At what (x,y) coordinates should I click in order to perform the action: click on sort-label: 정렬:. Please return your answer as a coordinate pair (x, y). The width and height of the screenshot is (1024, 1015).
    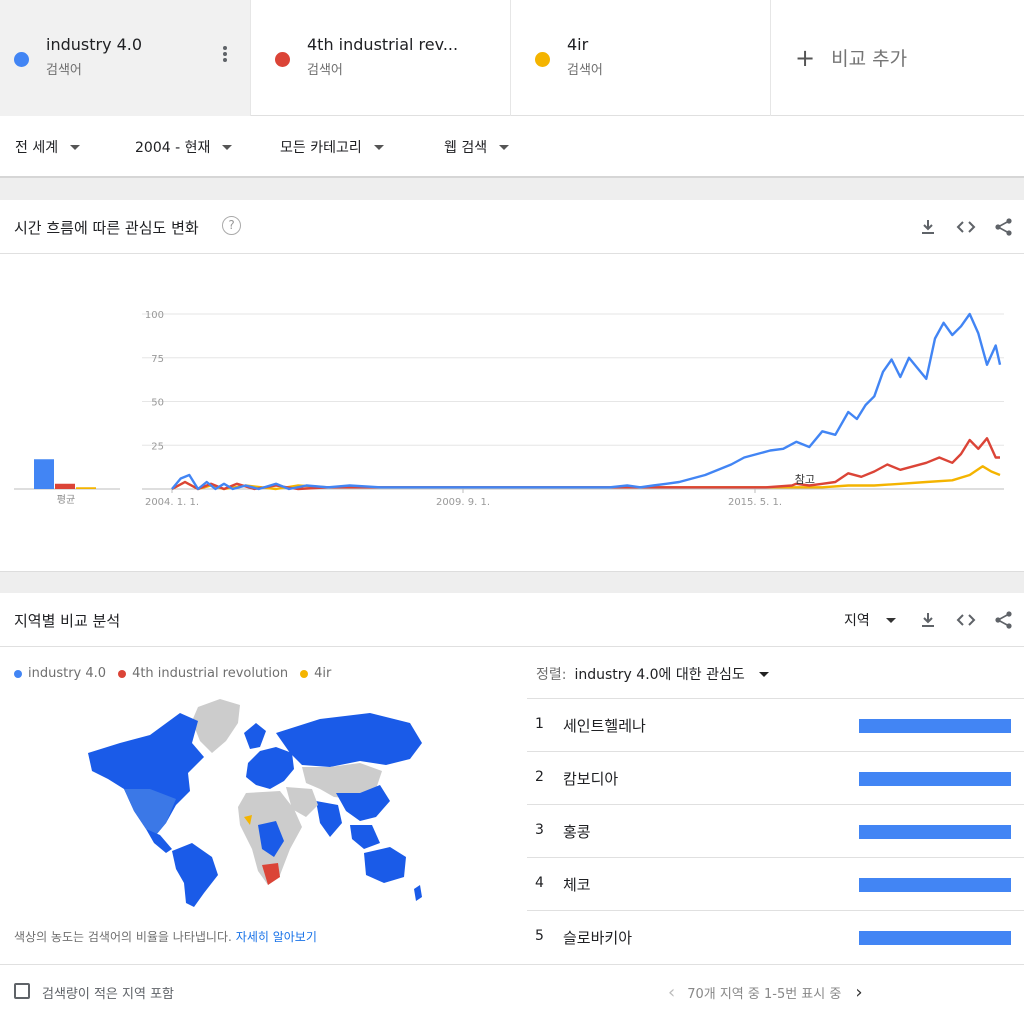
    Looking at the image, I should click on (551, 675).